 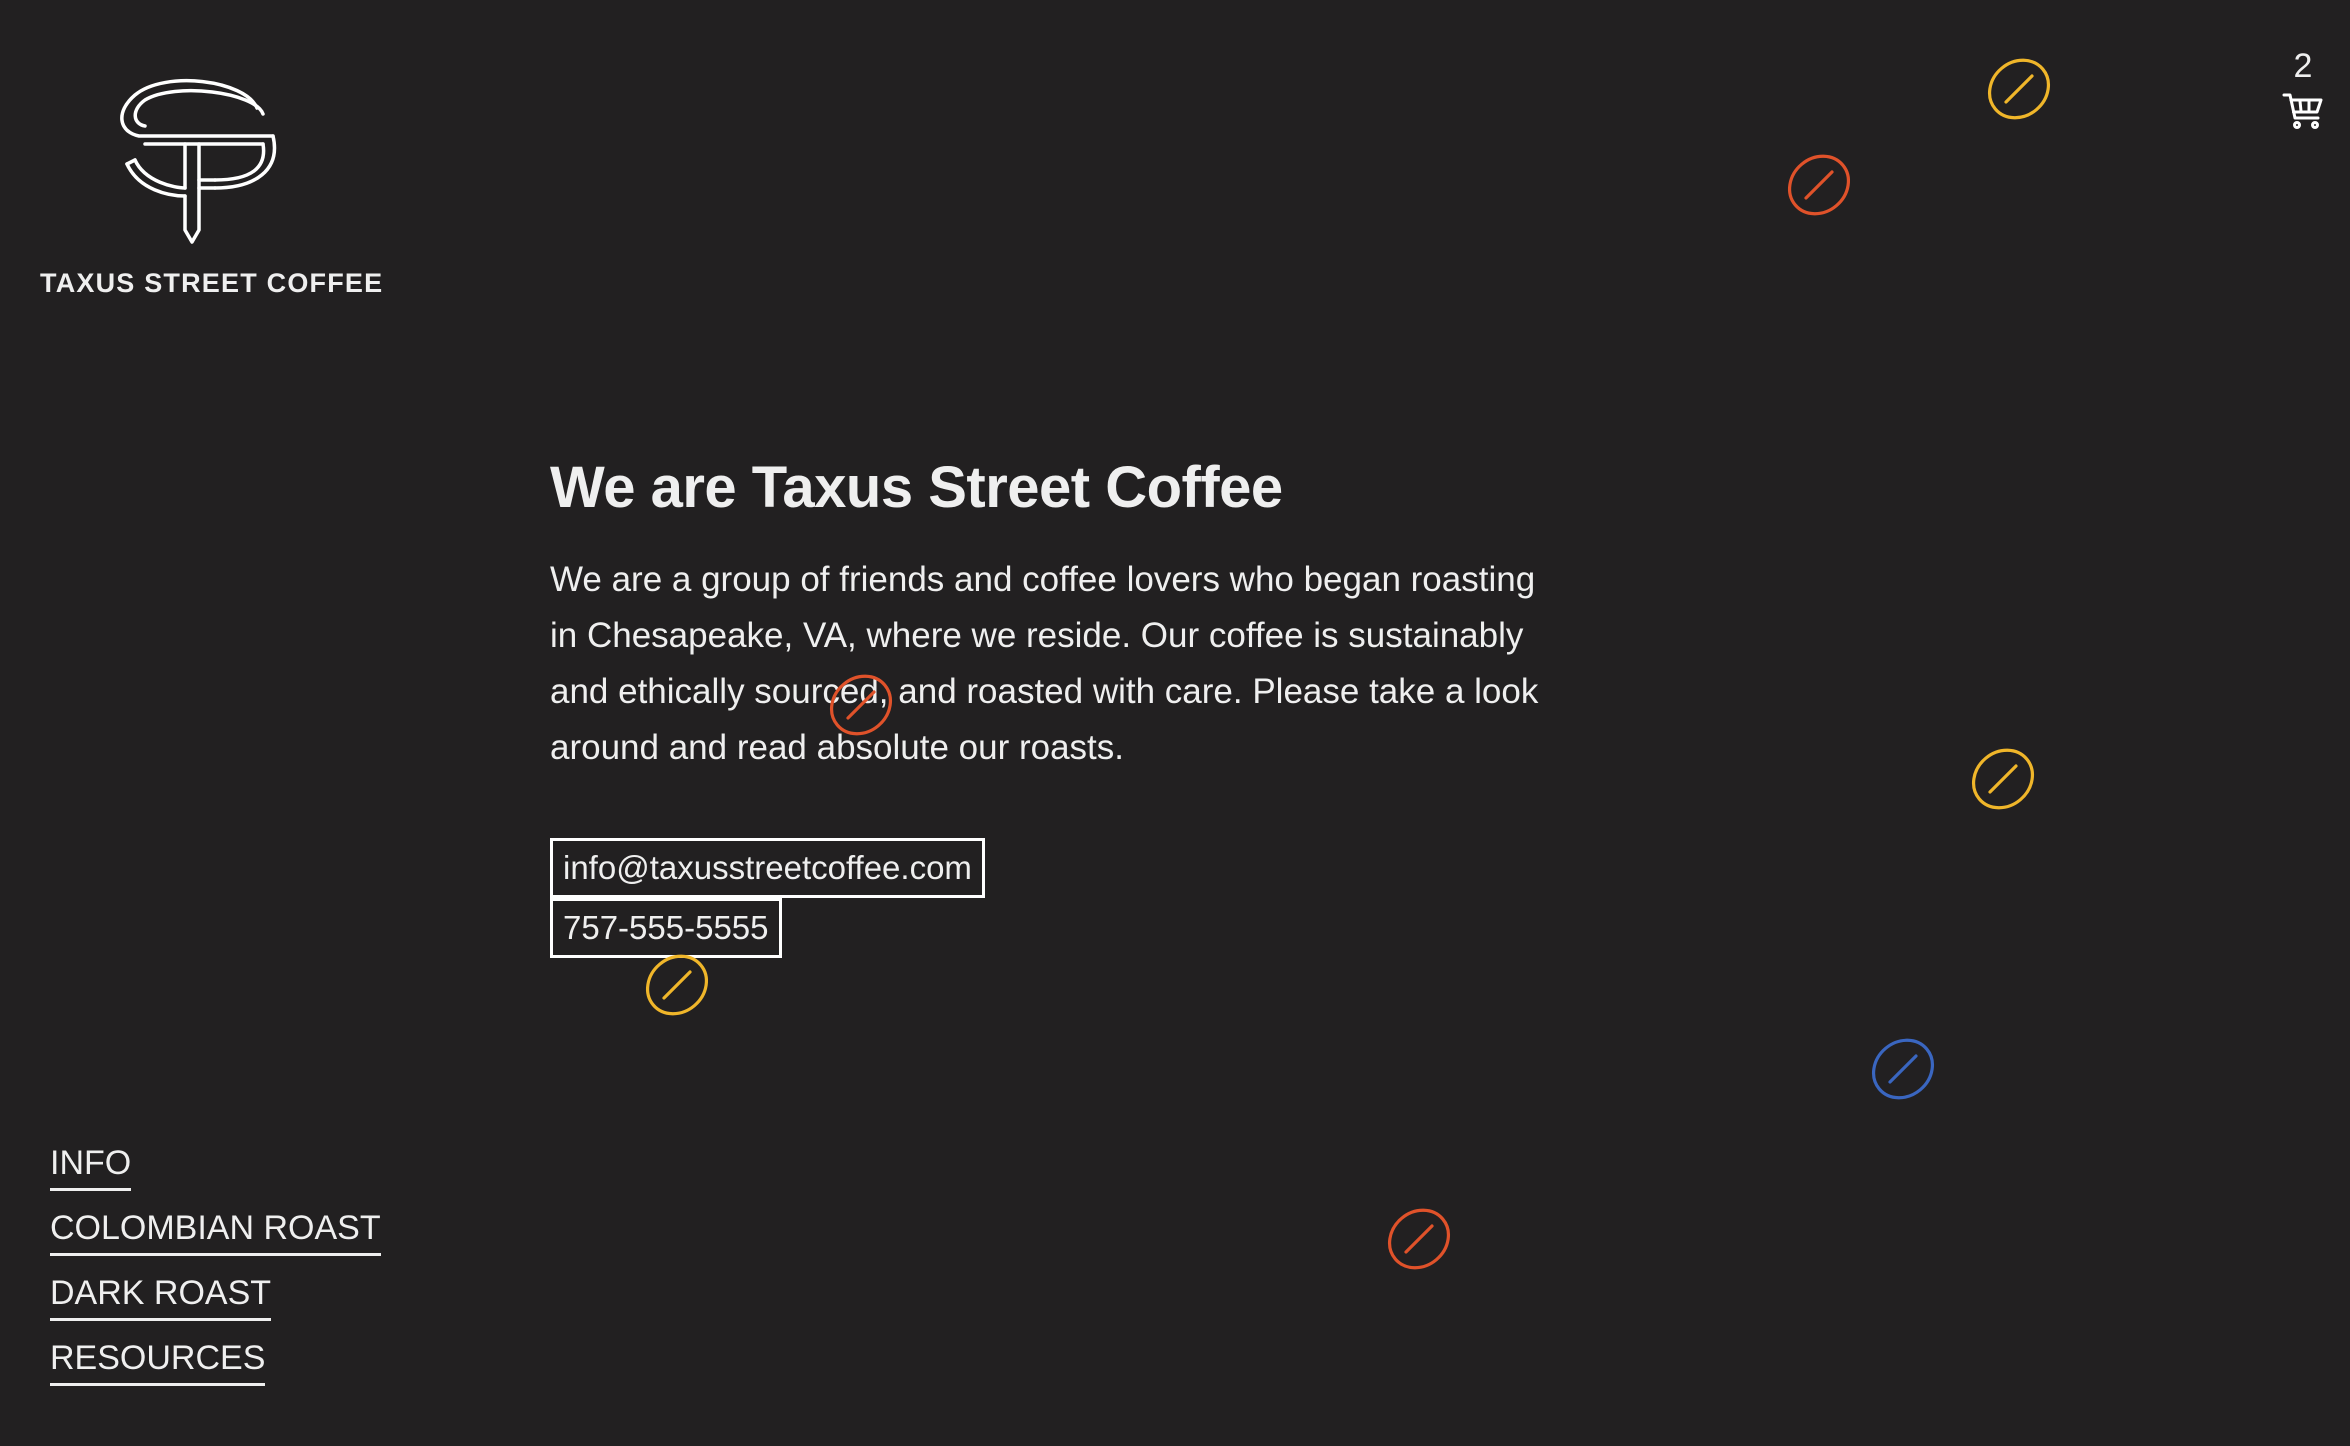 I want to click on nav-item-info: INFO, so click(x=91, y=1166).